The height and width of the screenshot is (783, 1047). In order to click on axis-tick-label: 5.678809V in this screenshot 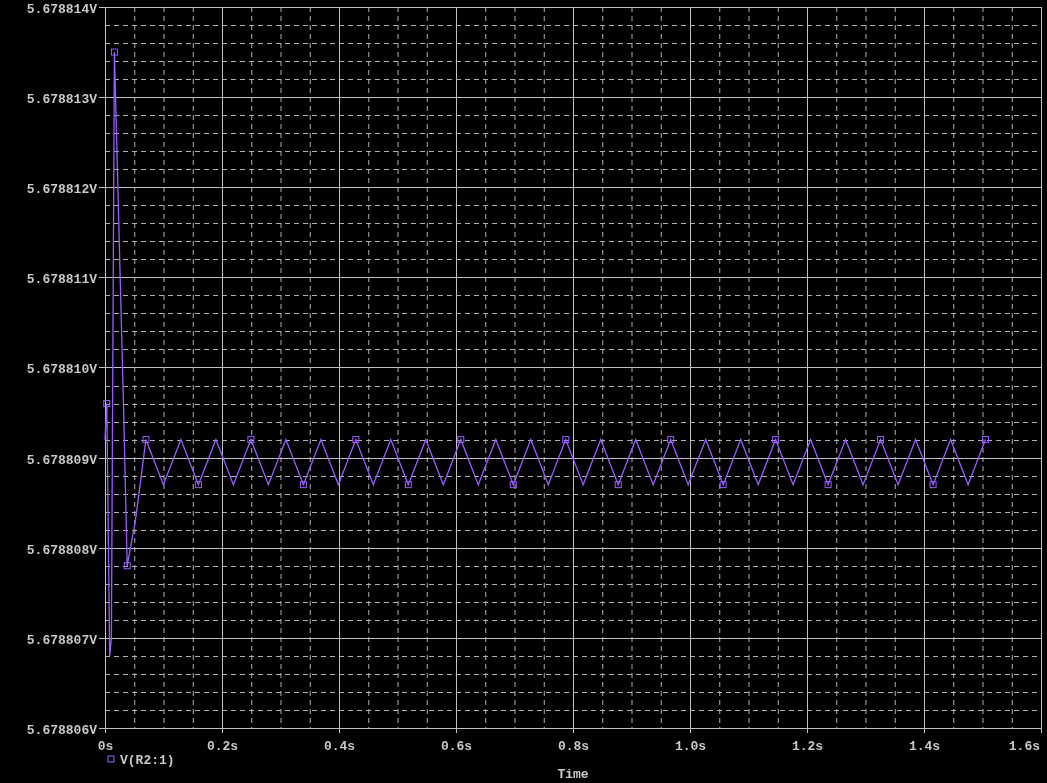, I will do `click(61, 460)`.